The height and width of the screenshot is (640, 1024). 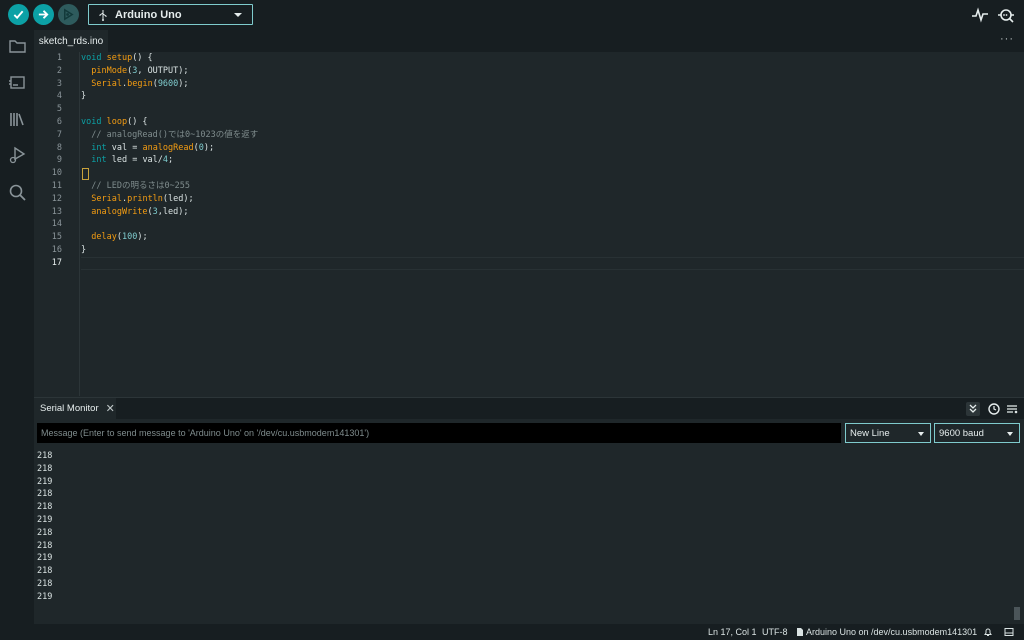 I want to click on boards-manager-icon, so click(x=17, y=82).